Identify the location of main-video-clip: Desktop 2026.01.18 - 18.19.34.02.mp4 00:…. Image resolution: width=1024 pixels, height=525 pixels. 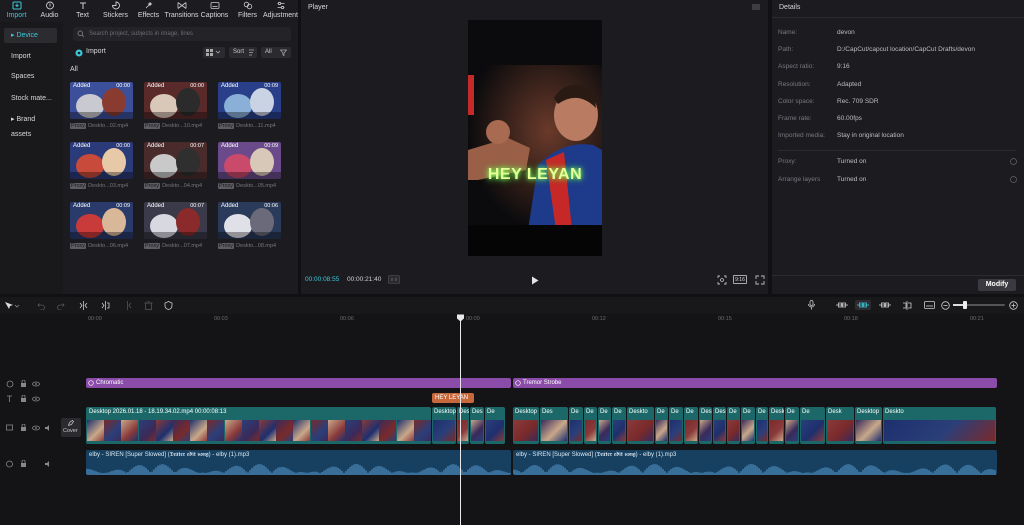
(258, 425).